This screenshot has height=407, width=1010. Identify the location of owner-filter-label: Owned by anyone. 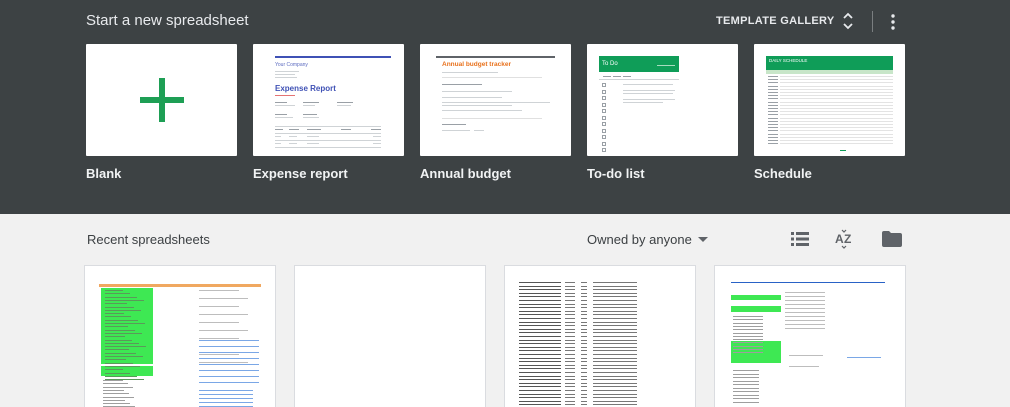
(639, 239).